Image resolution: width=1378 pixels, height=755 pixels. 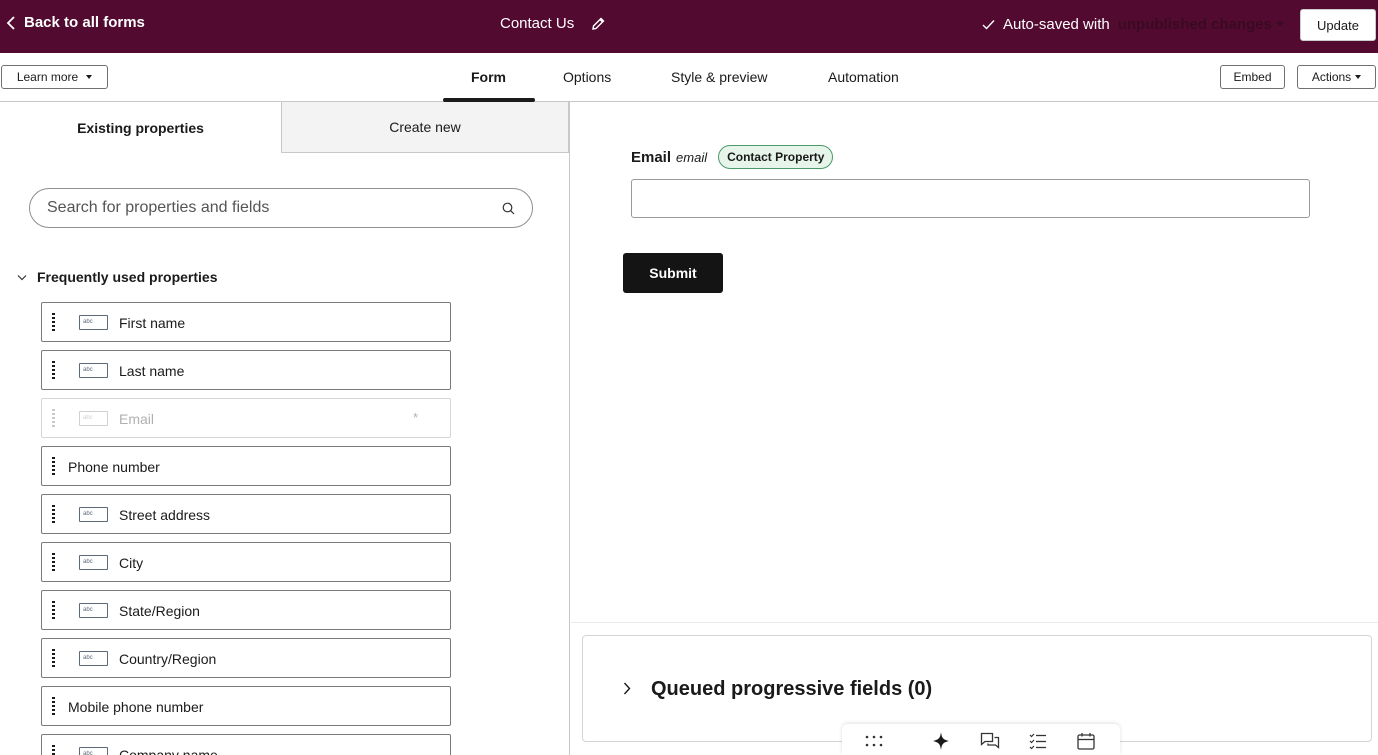 I want to click on property-country-region: abc Country/Region, so click(x=246, y=658).